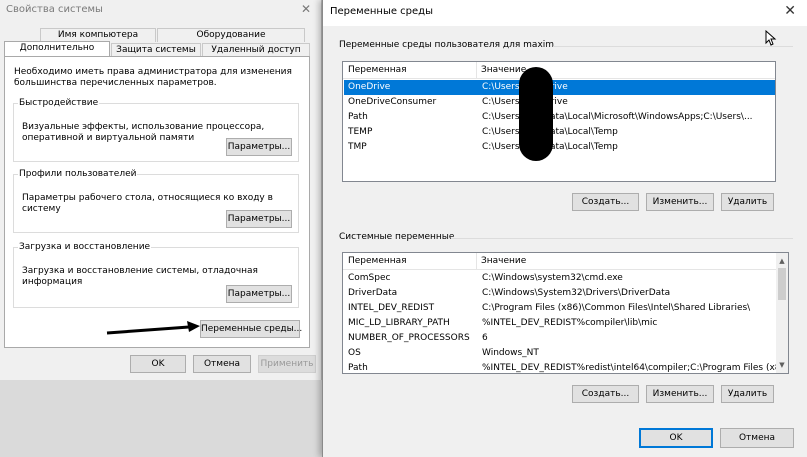  What do you see at coordinates (59, 103) in the screenshot?
I see `group-legend: Быстродействие` at bounding box center [59, 103].